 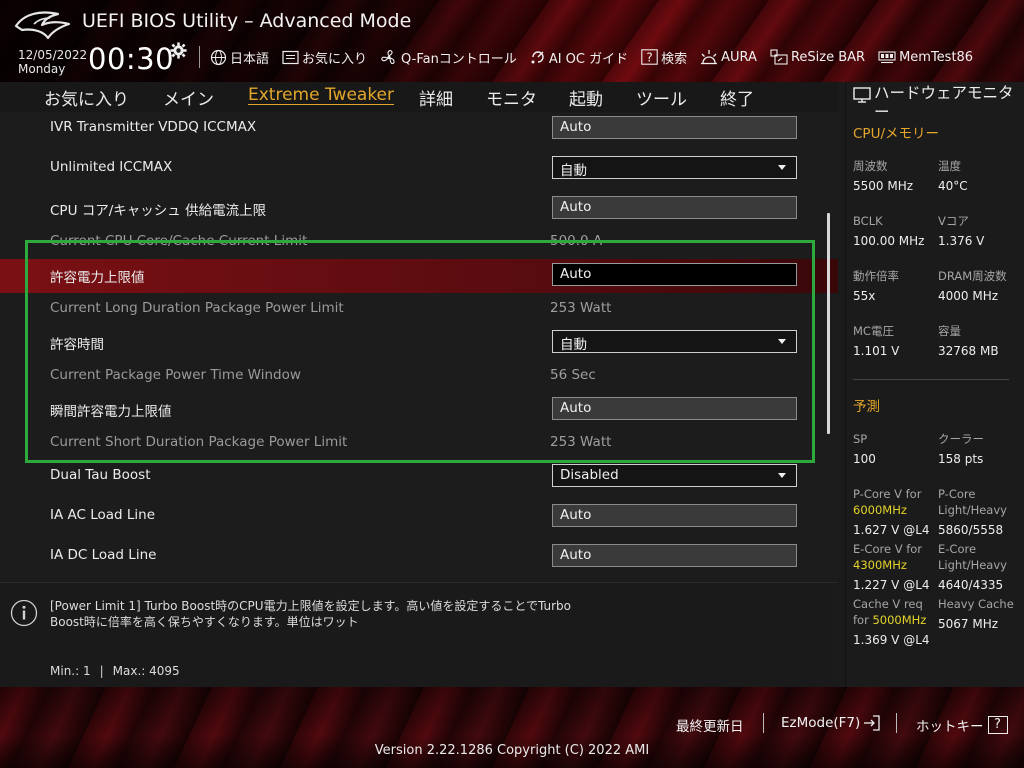 I want to click on toolbar-resize-bar: ReSize BAR, so click(x=817, y=57).